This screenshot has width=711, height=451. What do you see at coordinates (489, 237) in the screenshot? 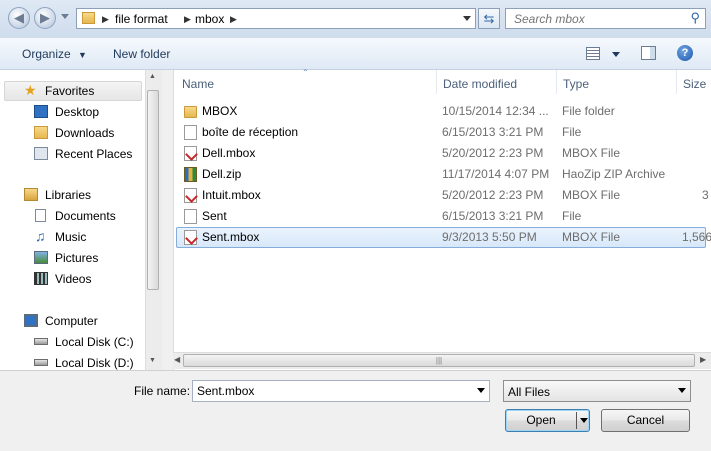
I see `file-date: 9/3/2013 5:50 PM` at bounding box center [489, 237].